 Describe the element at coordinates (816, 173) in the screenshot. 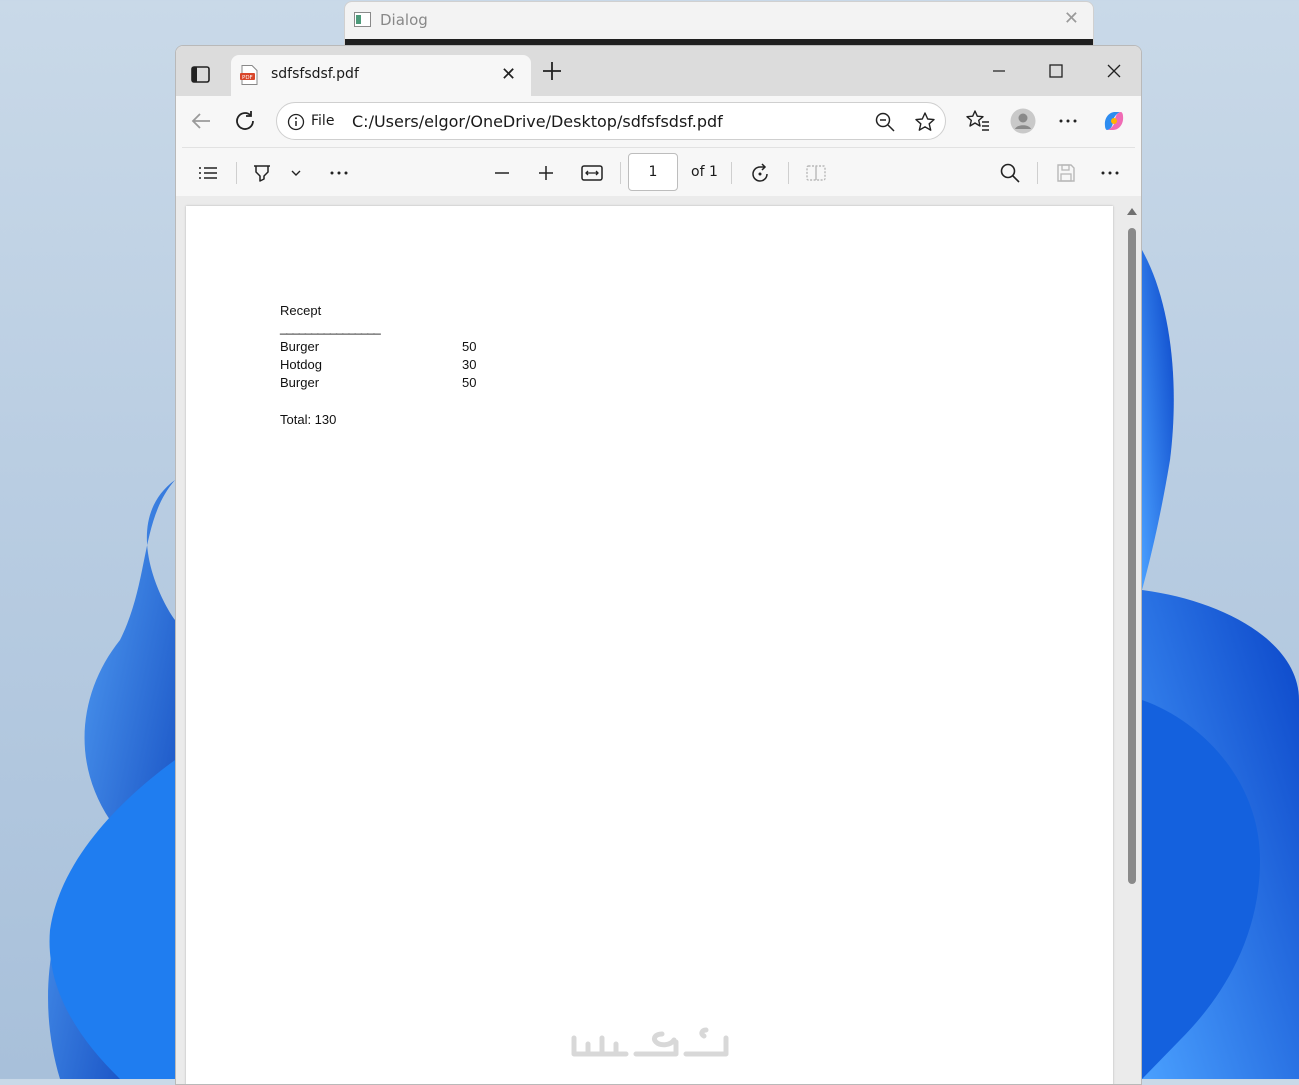

I see `page-view-icon` at that location.